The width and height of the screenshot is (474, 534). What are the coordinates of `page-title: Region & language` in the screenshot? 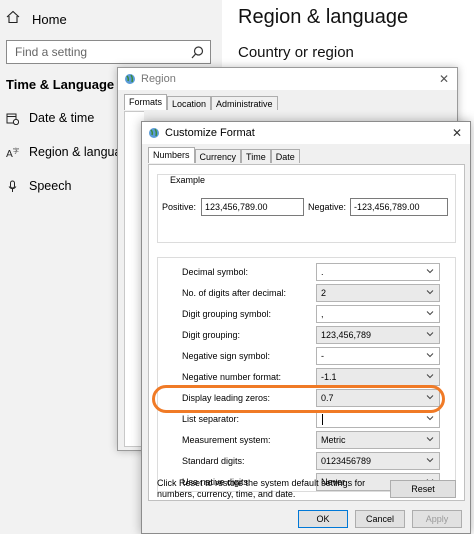 It's located at (323, 17).